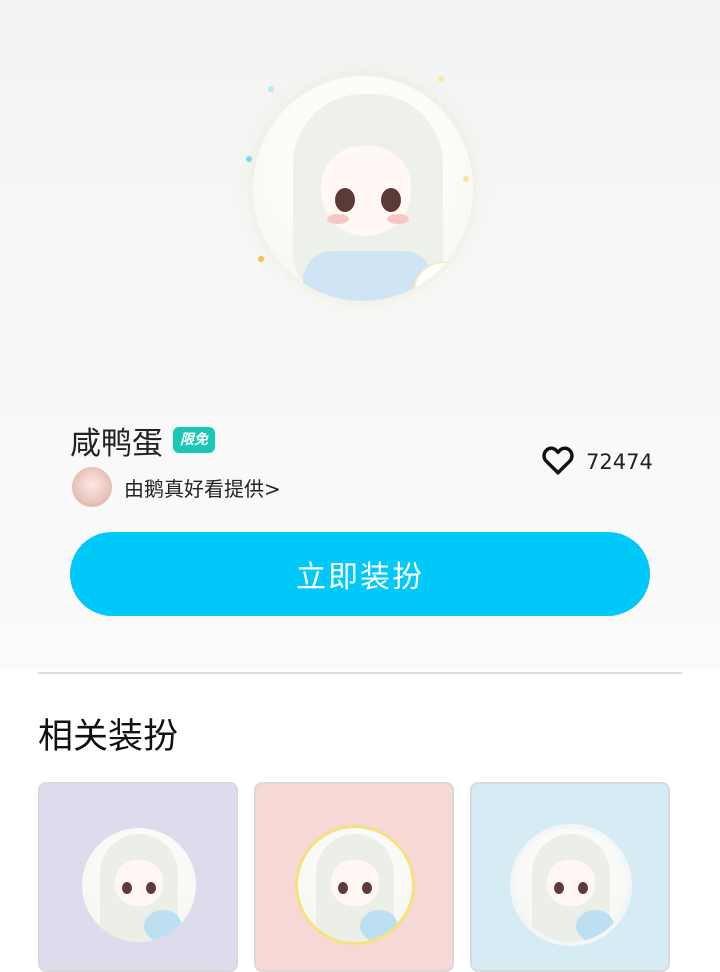 Image resolution: width=720 pixels, height=972 pixels. Describe the element at coordinates (194, 440) in the screenshot. I see `free-badge: 限免` at that location.